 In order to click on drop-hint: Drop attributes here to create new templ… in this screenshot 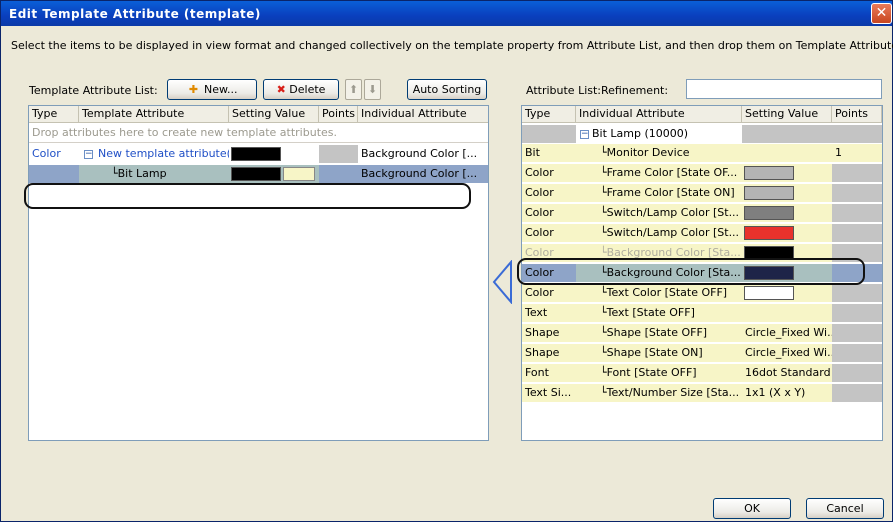, I will do `click(258, 133)`.